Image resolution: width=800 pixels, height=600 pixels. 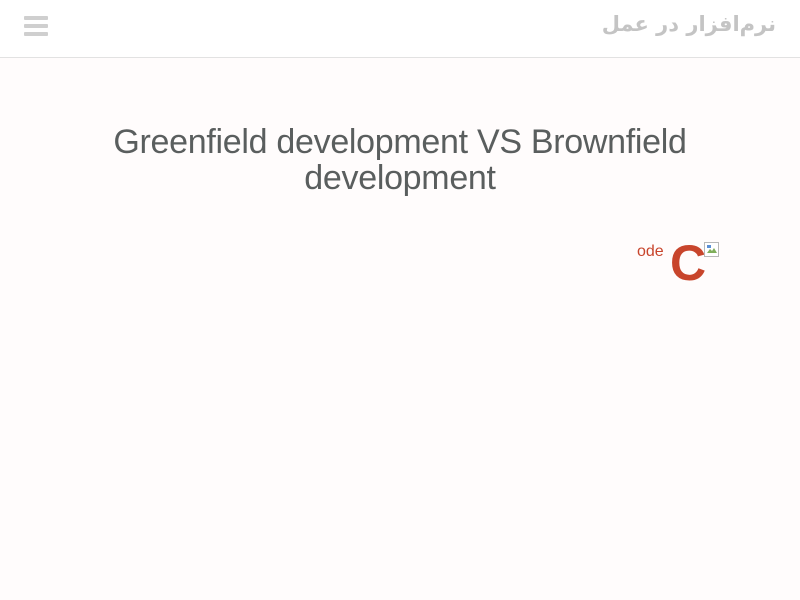 I want to click on hamburger-menu-icon, so click(x=36, y=26).